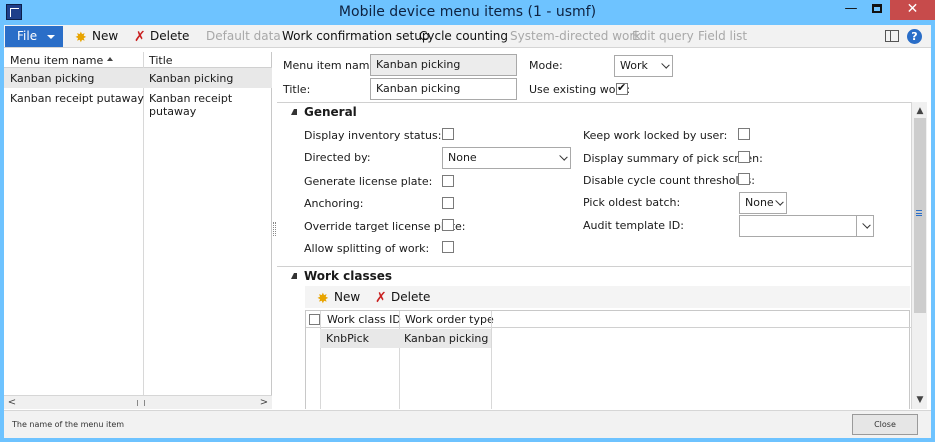  Describe the element at coordinates (622, 88) in the screenshot. I see `use-existing-work-checkbox` at that location.